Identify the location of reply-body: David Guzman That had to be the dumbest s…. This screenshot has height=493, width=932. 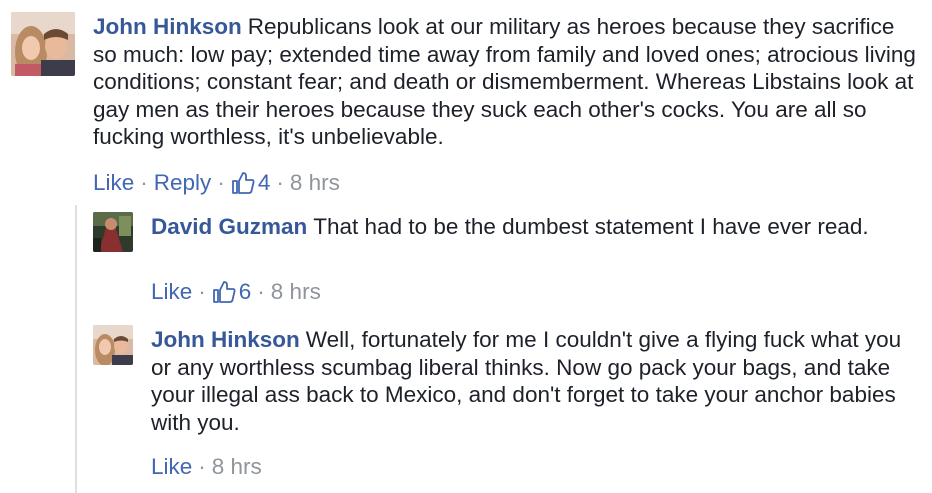
(531, 227).